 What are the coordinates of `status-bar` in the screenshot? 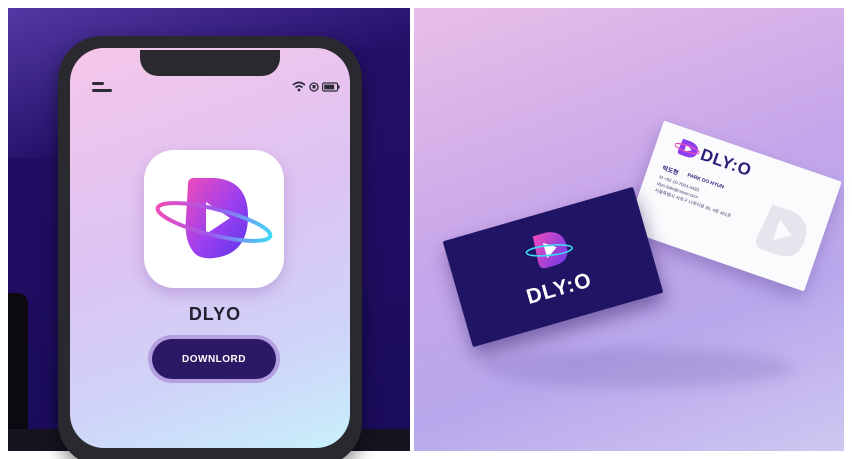 It's located at (316, 86).